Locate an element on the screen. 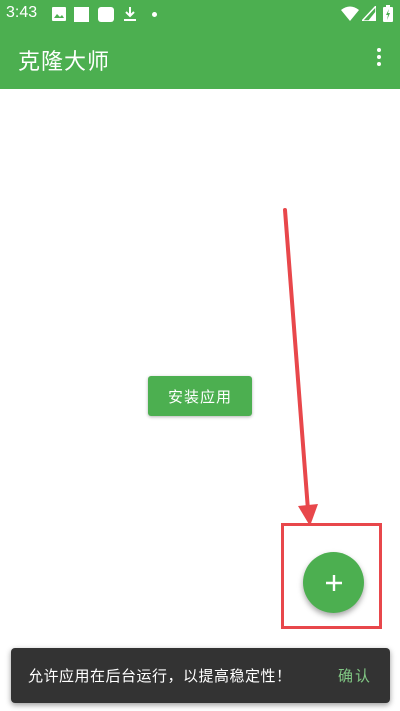 This screenshot has height=711, width=400. snackbar-confirm-button: 确认 is located at coordinates (355, 675).